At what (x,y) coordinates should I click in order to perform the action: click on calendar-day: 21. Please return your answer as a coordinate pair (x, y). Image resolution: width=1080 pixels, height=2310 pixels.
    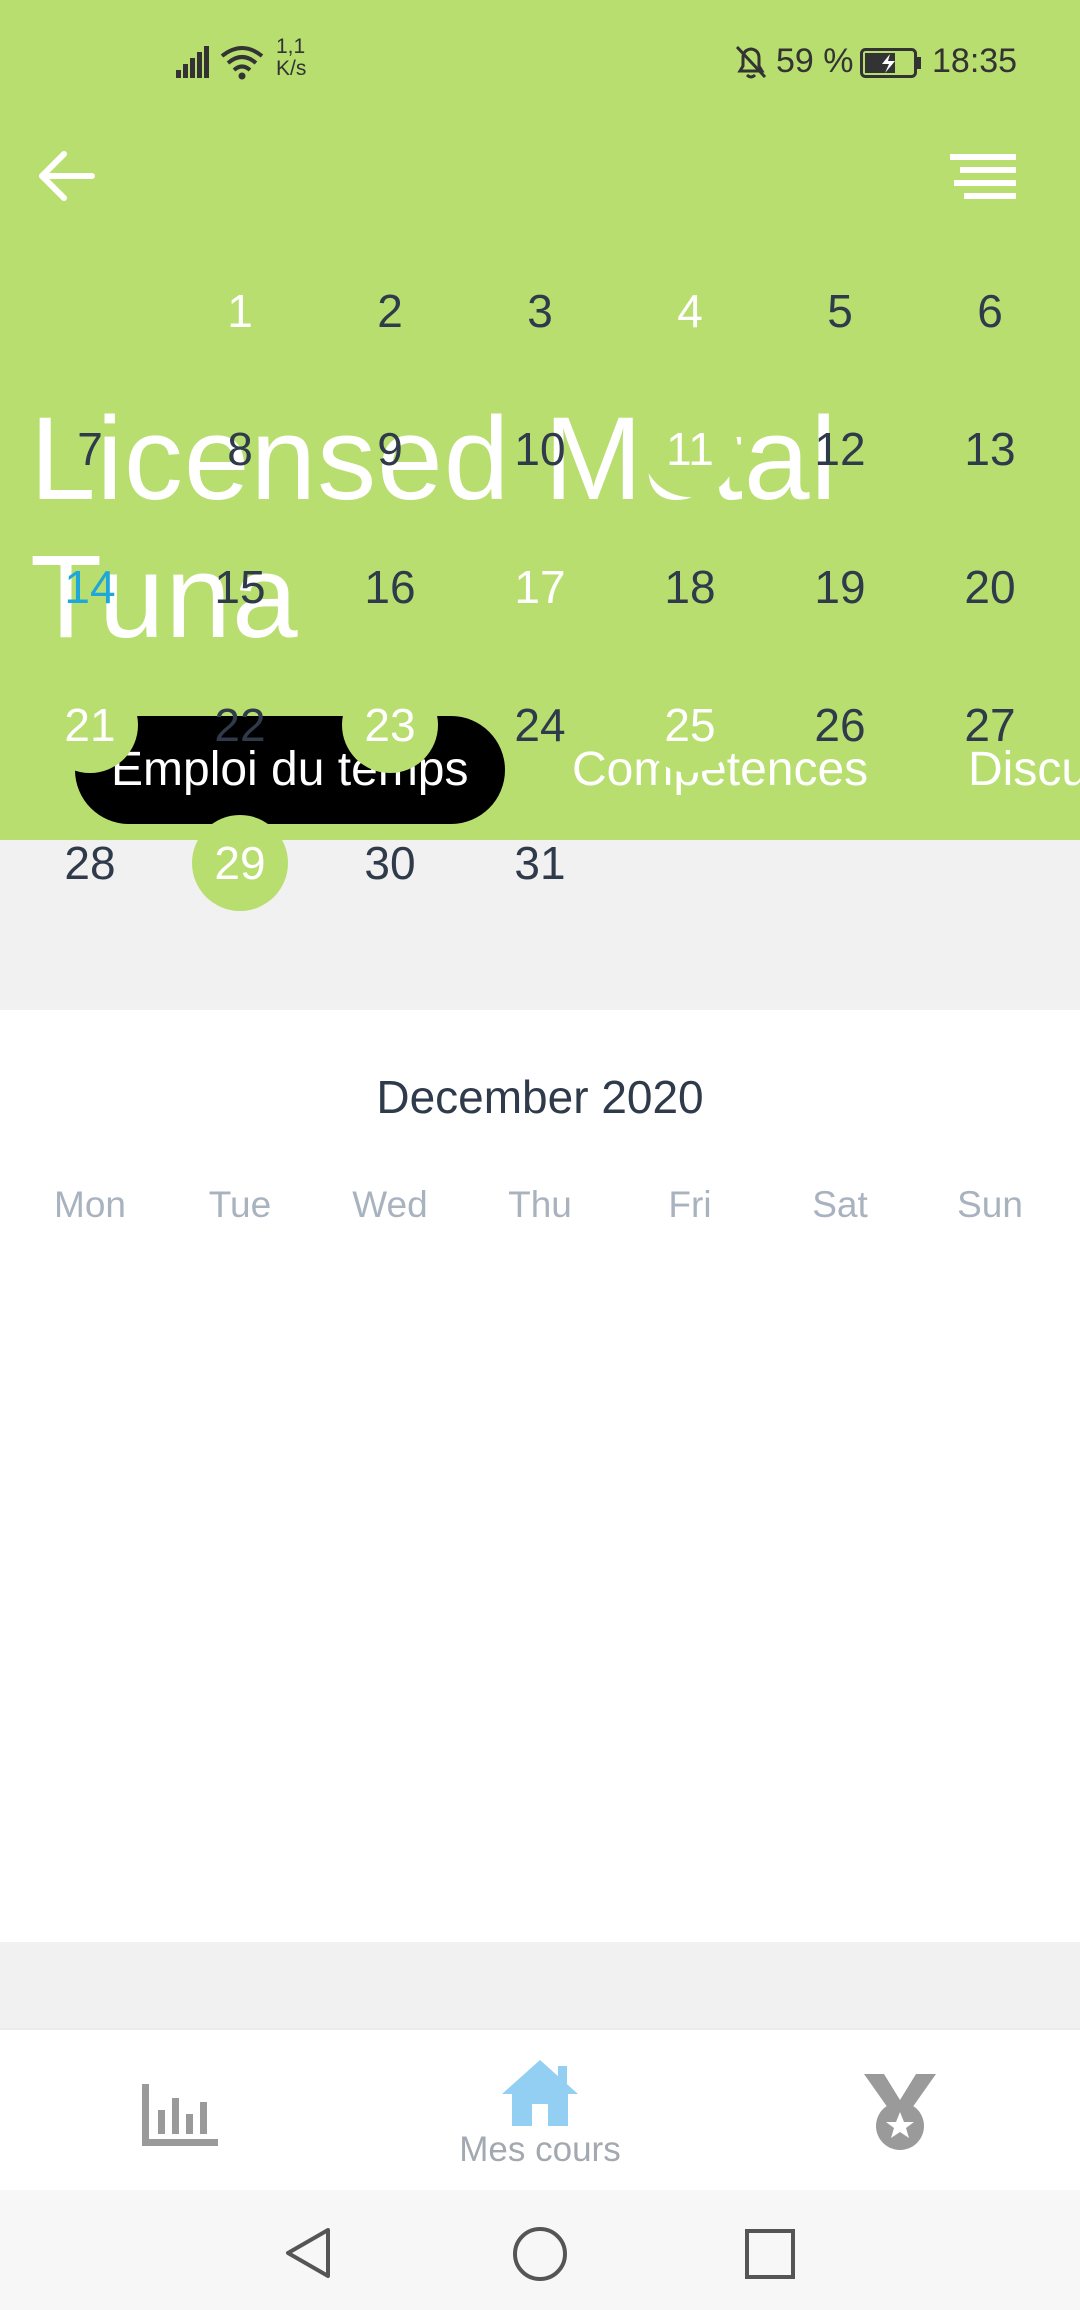
    Looking at the image, I should click on (90, 725).